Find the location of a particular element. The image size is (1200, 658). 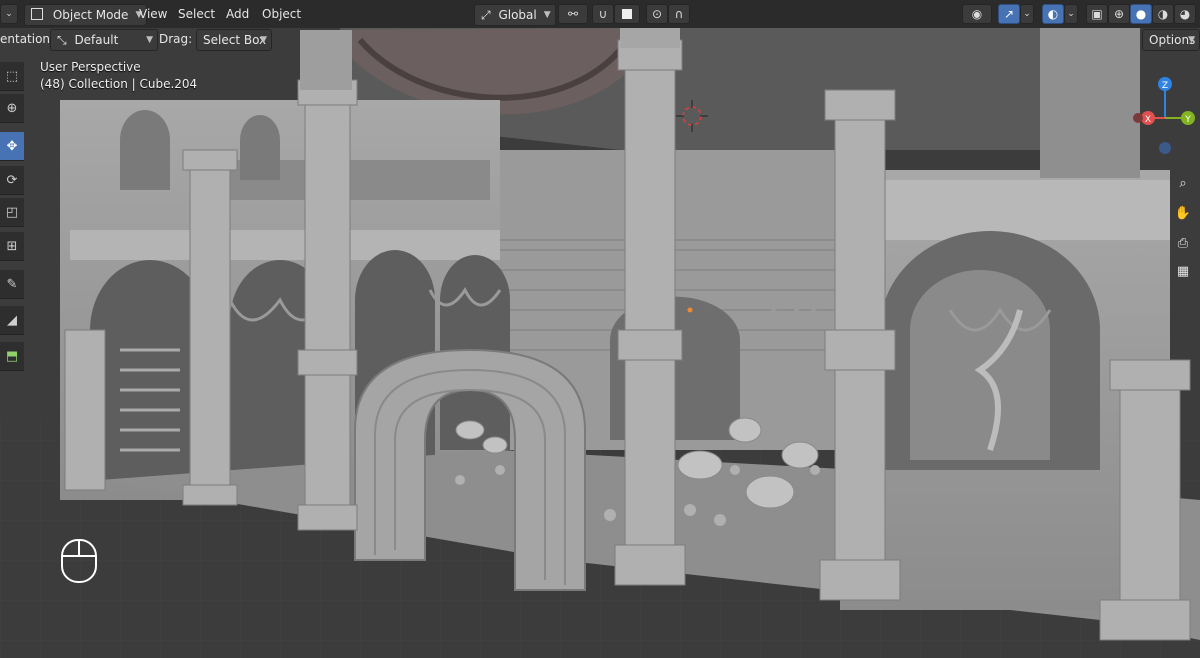

wireframe-sphere-icon: ⊕ is located at coordinates (1119, 14).